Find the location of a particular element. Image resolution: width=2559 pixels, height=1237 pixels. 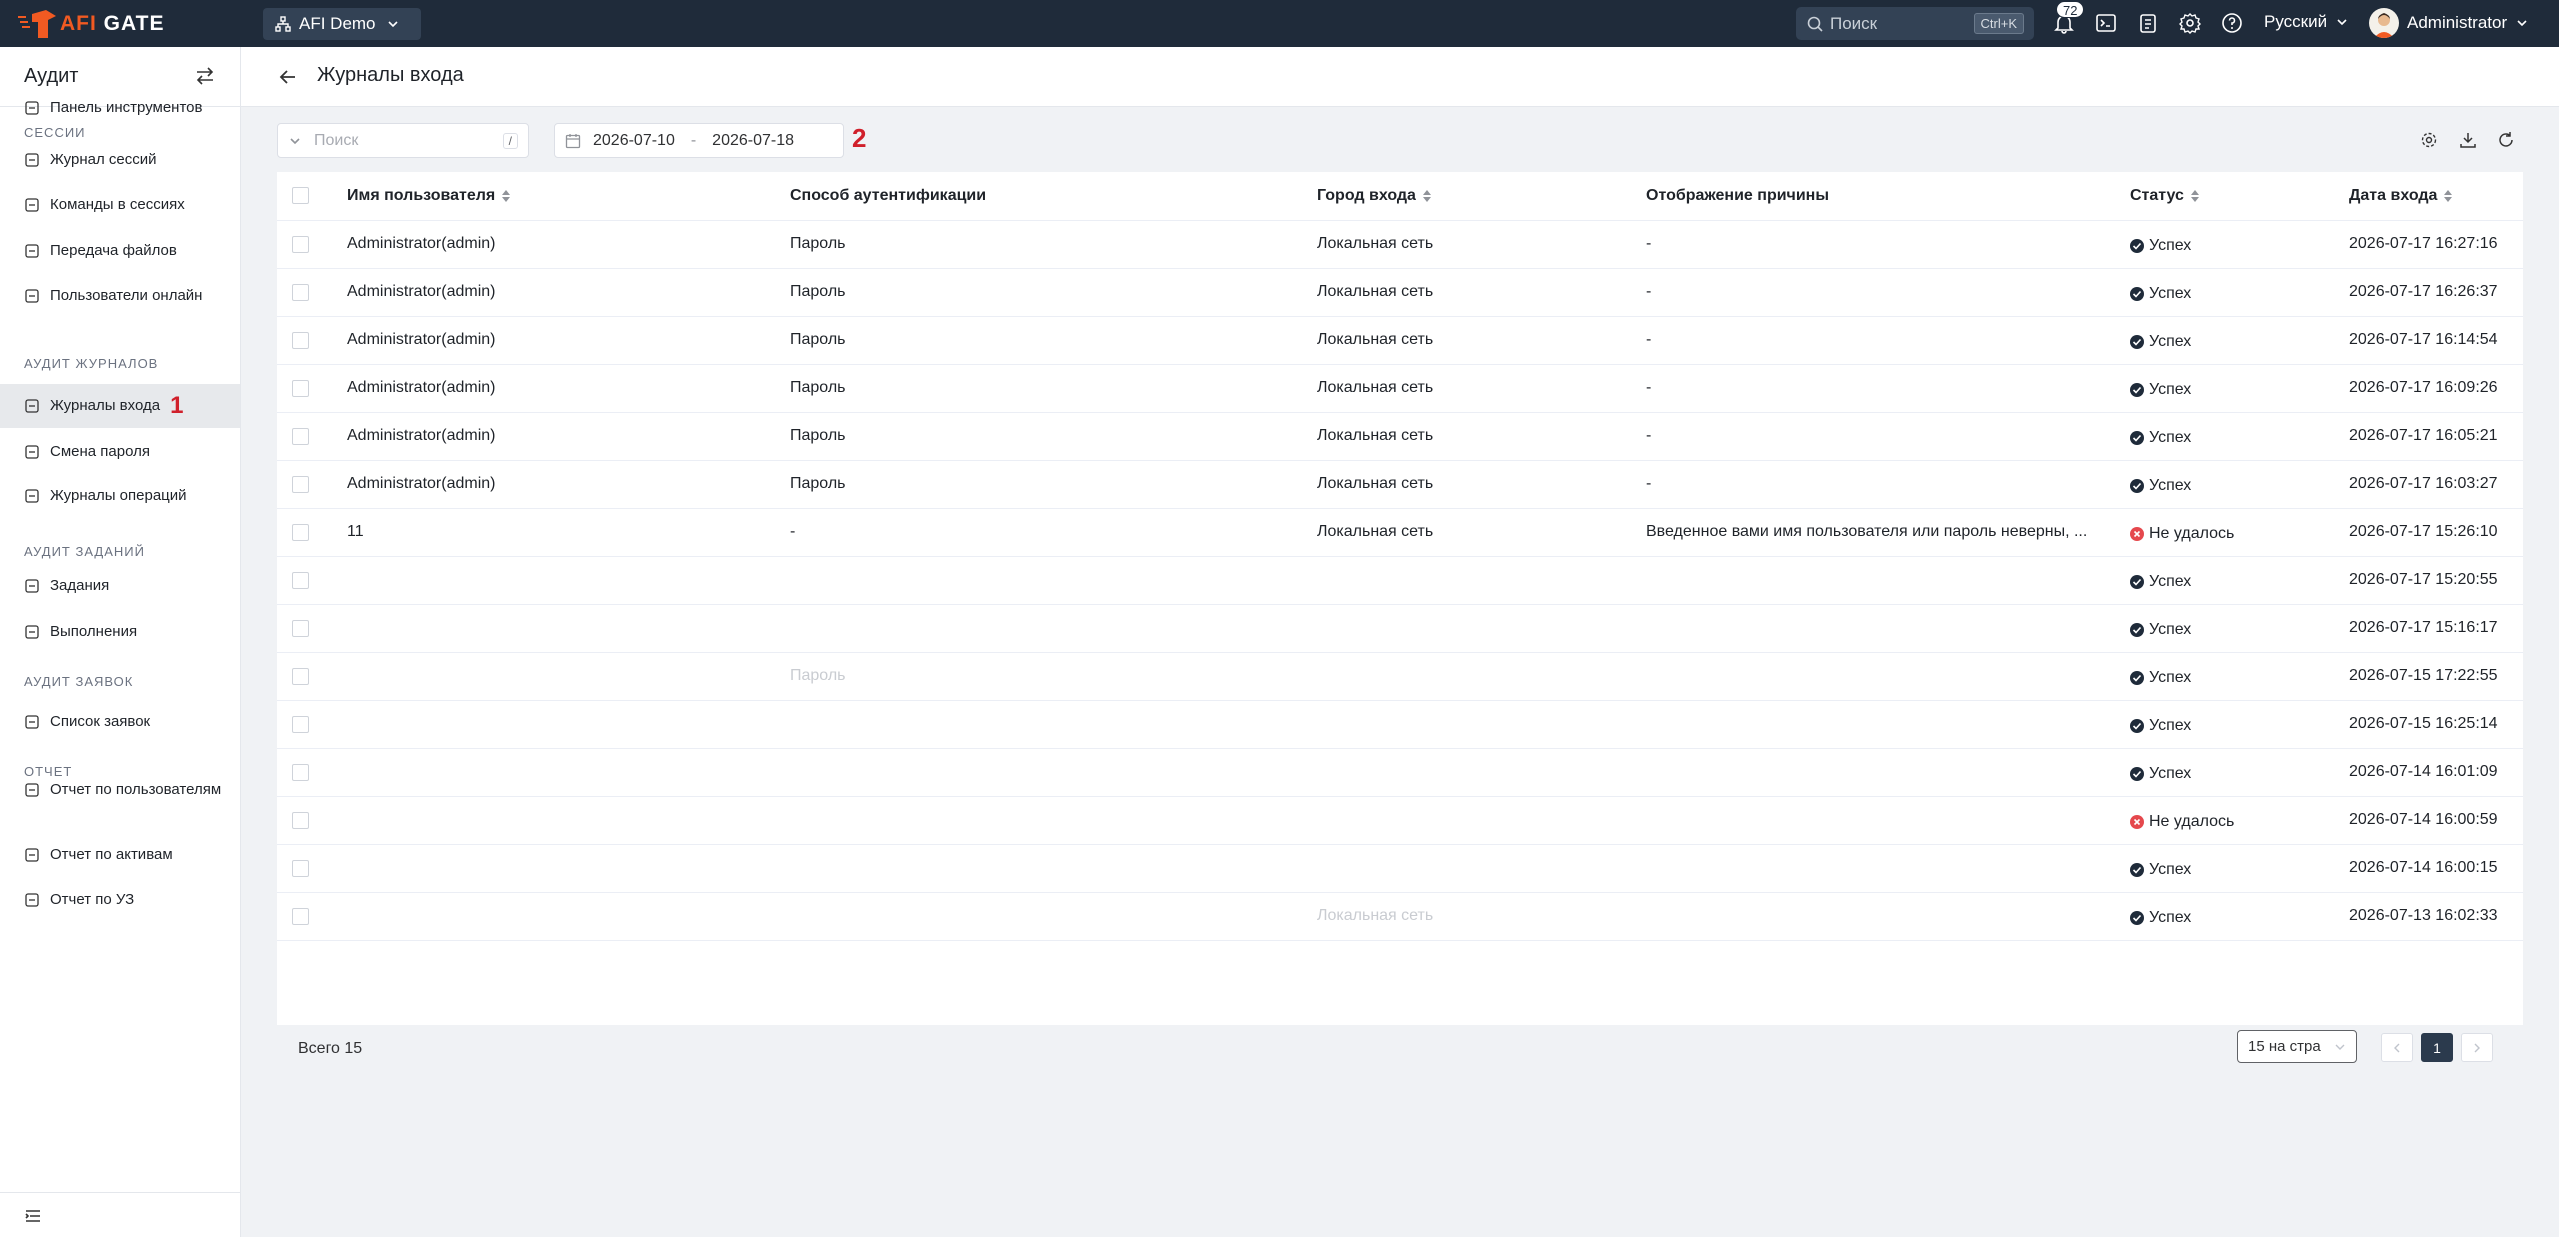

lock-icon is located at coordinates (32, 452).